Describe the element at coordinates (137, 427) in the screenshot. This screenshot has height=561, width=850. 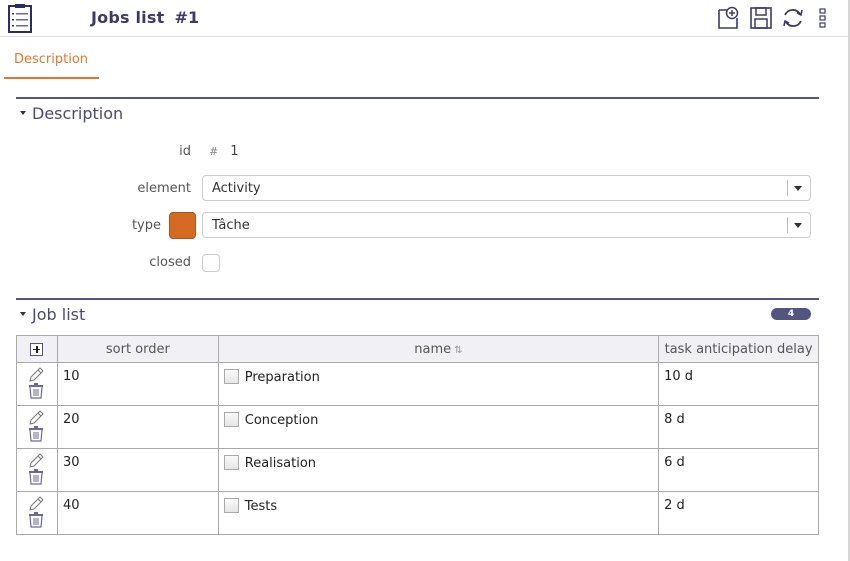
I see `sort-order-cell: 20` at that location.